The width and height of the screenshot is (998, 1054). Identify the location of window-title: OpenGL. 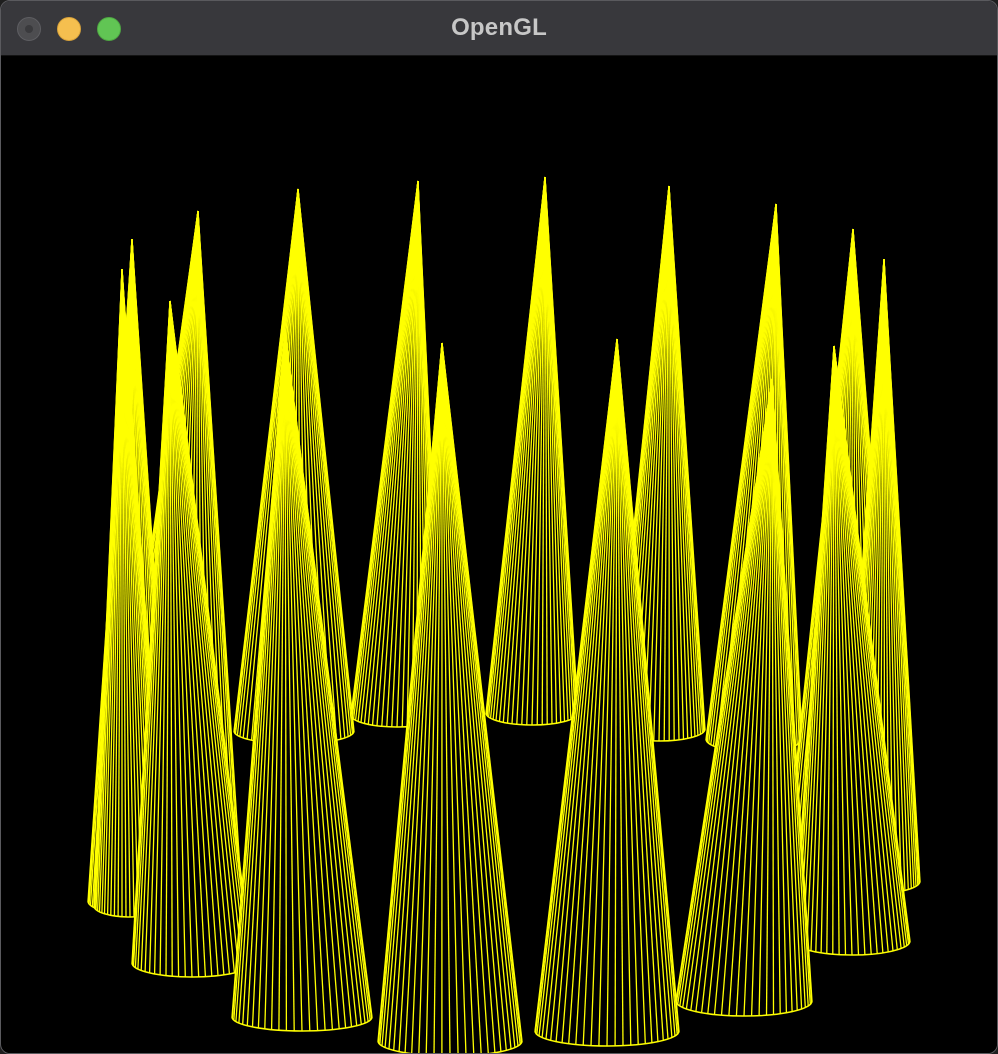
(499, 27).